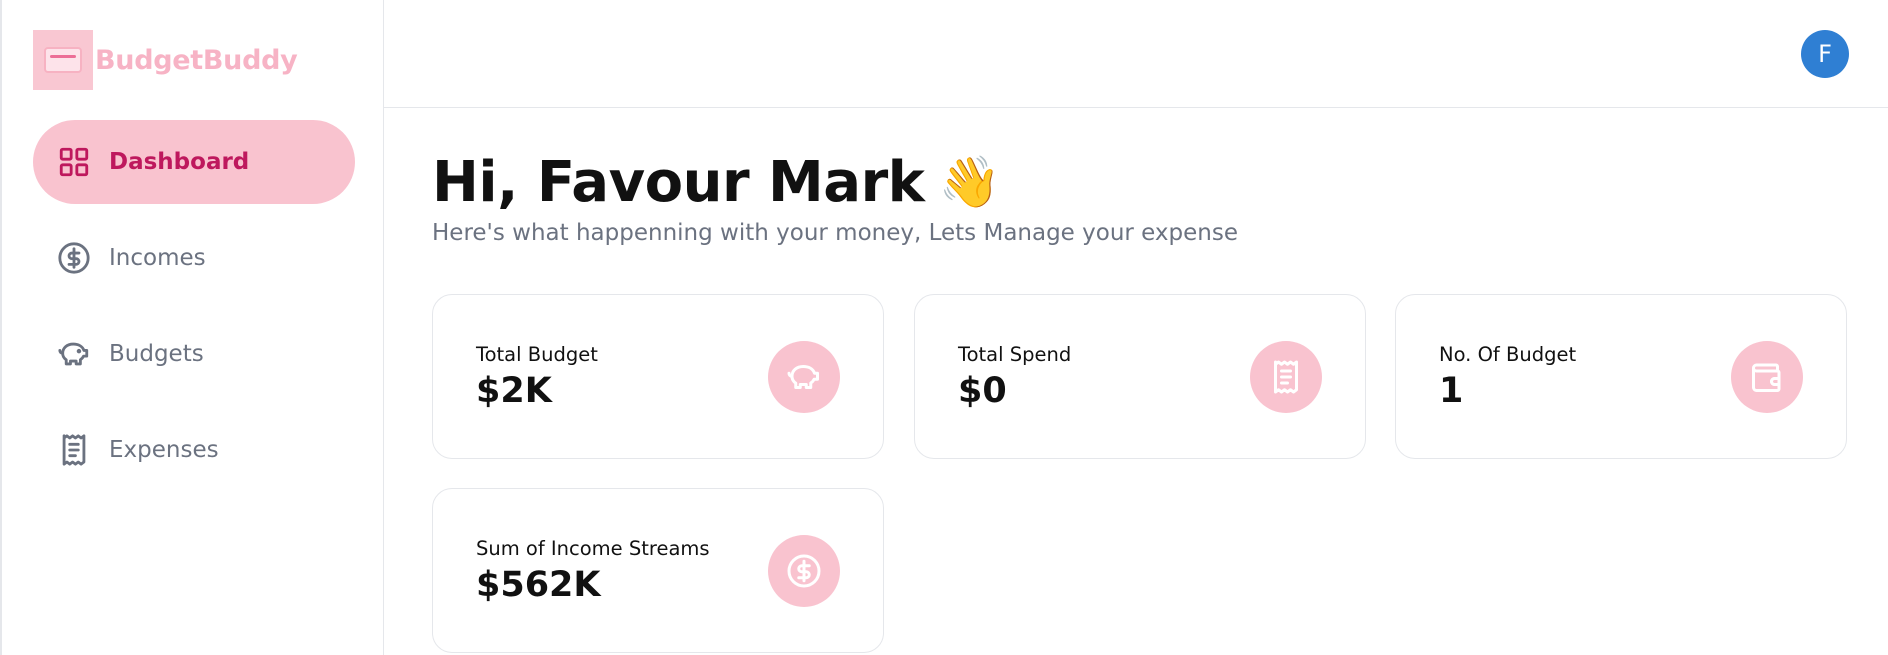  What do you see at coordinates (1140, 376) in the screenshot?
I see `total-spend-card: Total Spend $0` at bounding box center [1140, 376].